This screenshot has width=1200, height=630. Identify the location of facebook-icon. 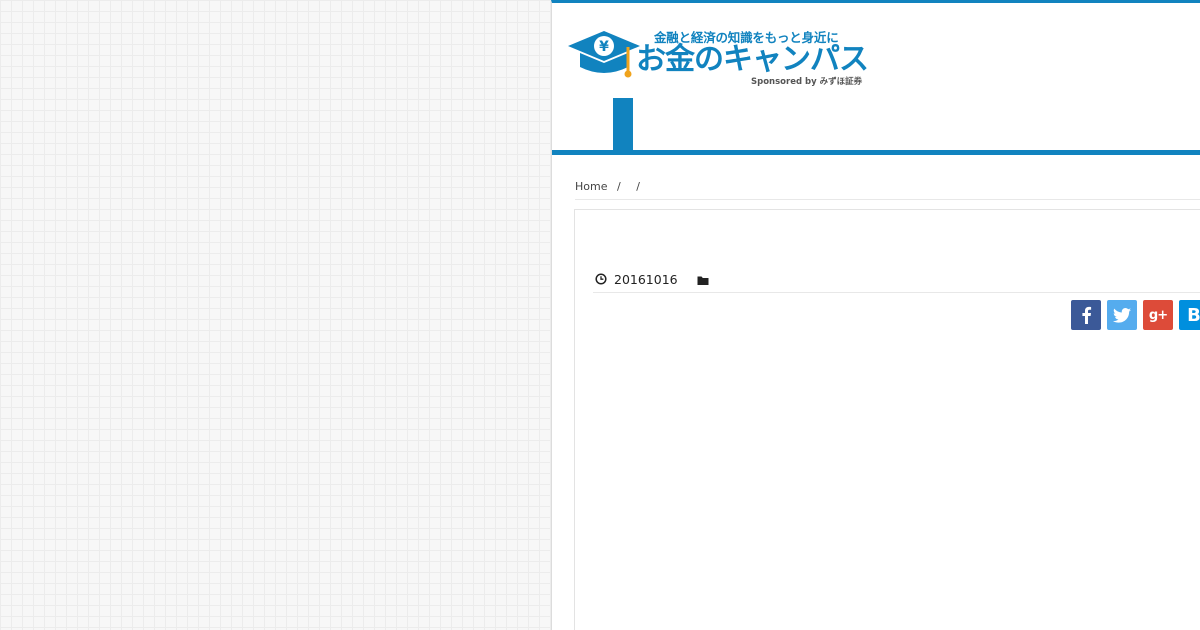
(1087, 315).